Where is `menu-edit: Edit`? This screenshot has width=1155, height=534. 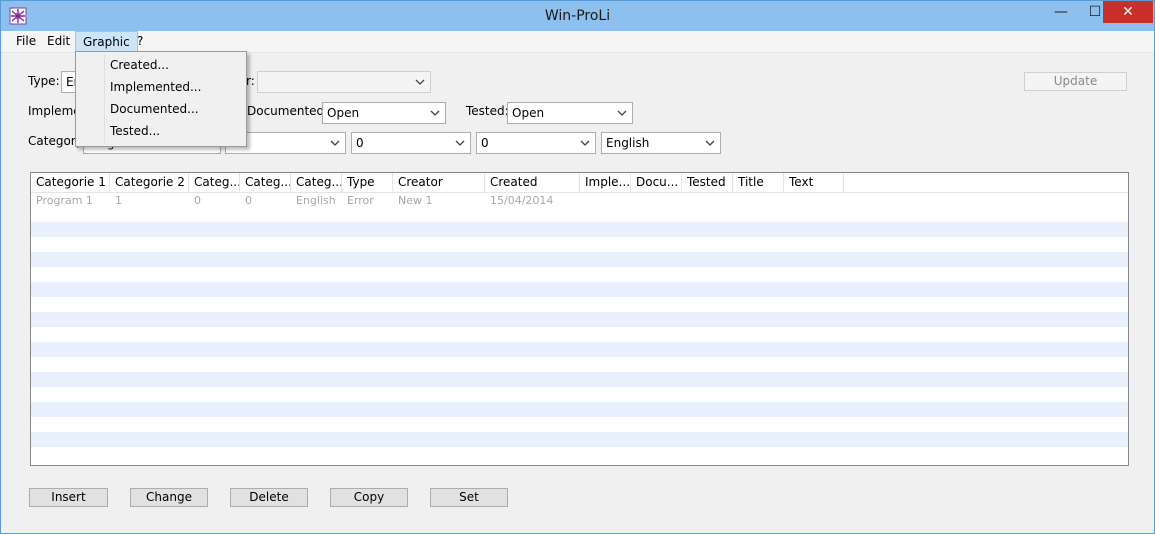
menu-edit: Edit is located at coordinates (58, 41).